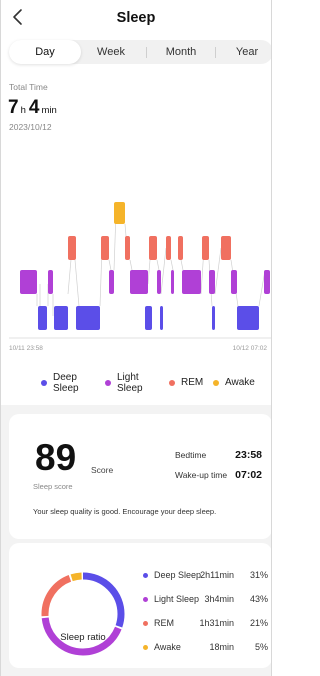 Image resolution: width=320 pixels, height=676 pixels. What do you see at coordinates (49, 110) in the screenshot?
I see `minutes-unit: min` at bounding box center [49, 110].